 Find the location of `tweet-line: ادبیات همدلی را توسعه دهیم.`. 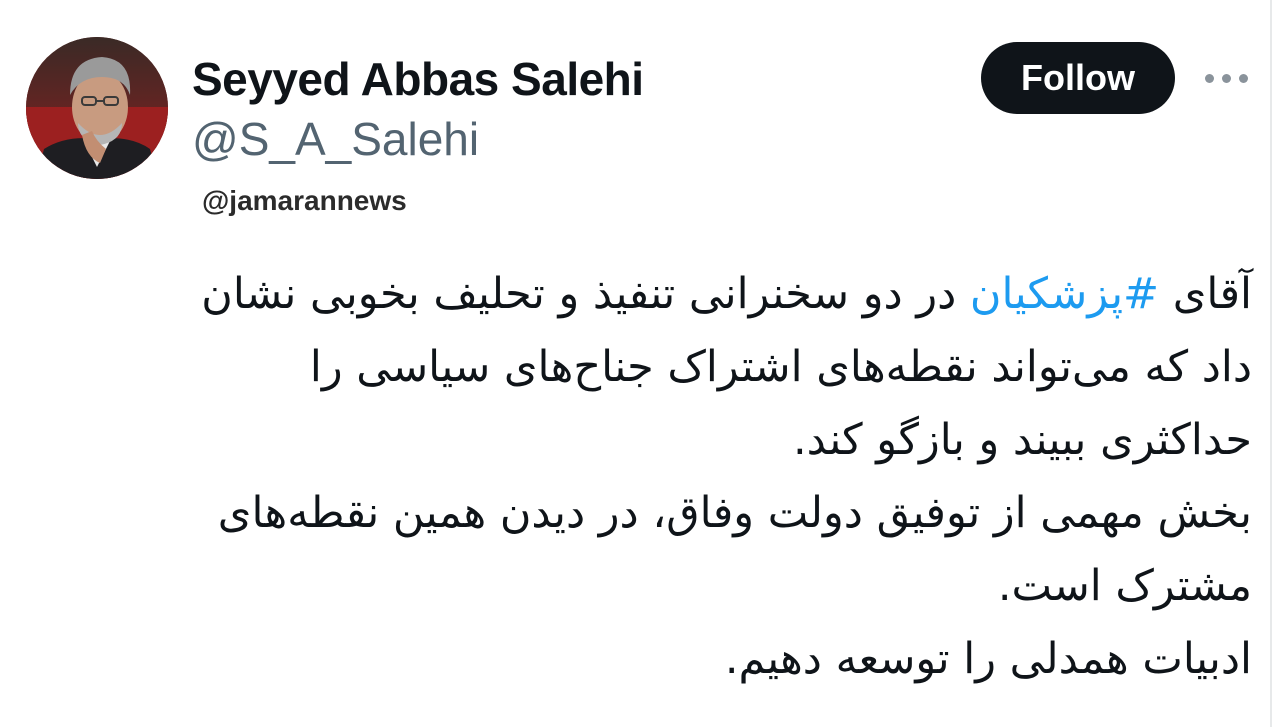

tweet-line: ادبیات همدلی را توسعه دهیم. is located at coordinates (988, 659).